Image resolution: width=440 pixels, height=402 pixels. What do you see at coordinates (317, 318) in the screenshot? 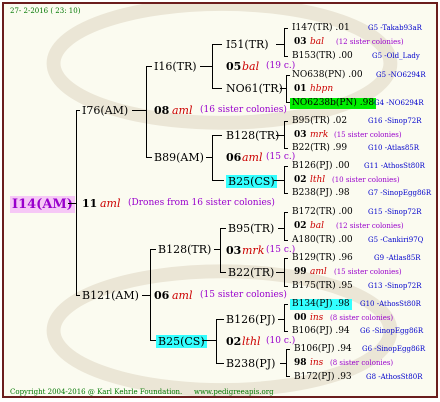
I see `gen4-symbol-7: ins` at bounding box center [317, 318].